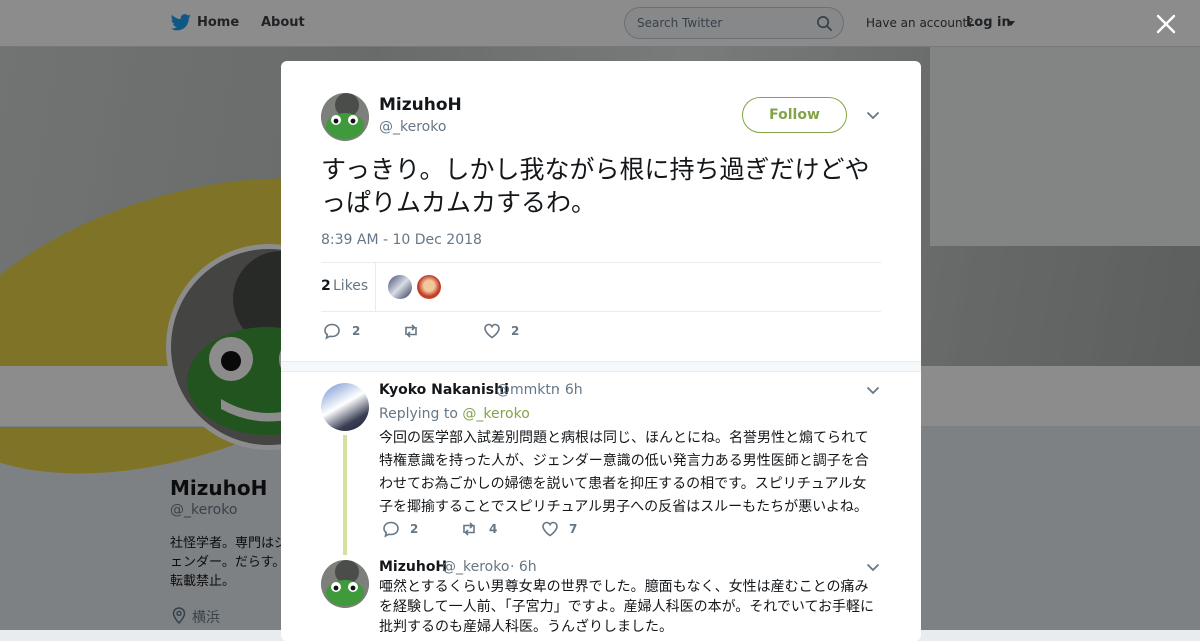 The width and height of the screenshot is (1200, 641). Describe the element at coordinates (573, 529) in the screenshot. I see `like-count: 7` at that location.